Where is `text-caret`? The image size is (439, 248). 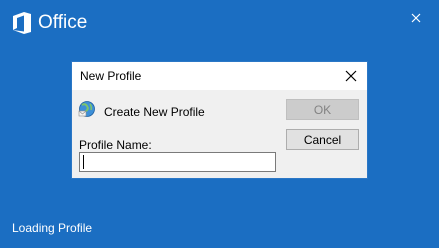 text-caret is located at coordinates (83, 162).